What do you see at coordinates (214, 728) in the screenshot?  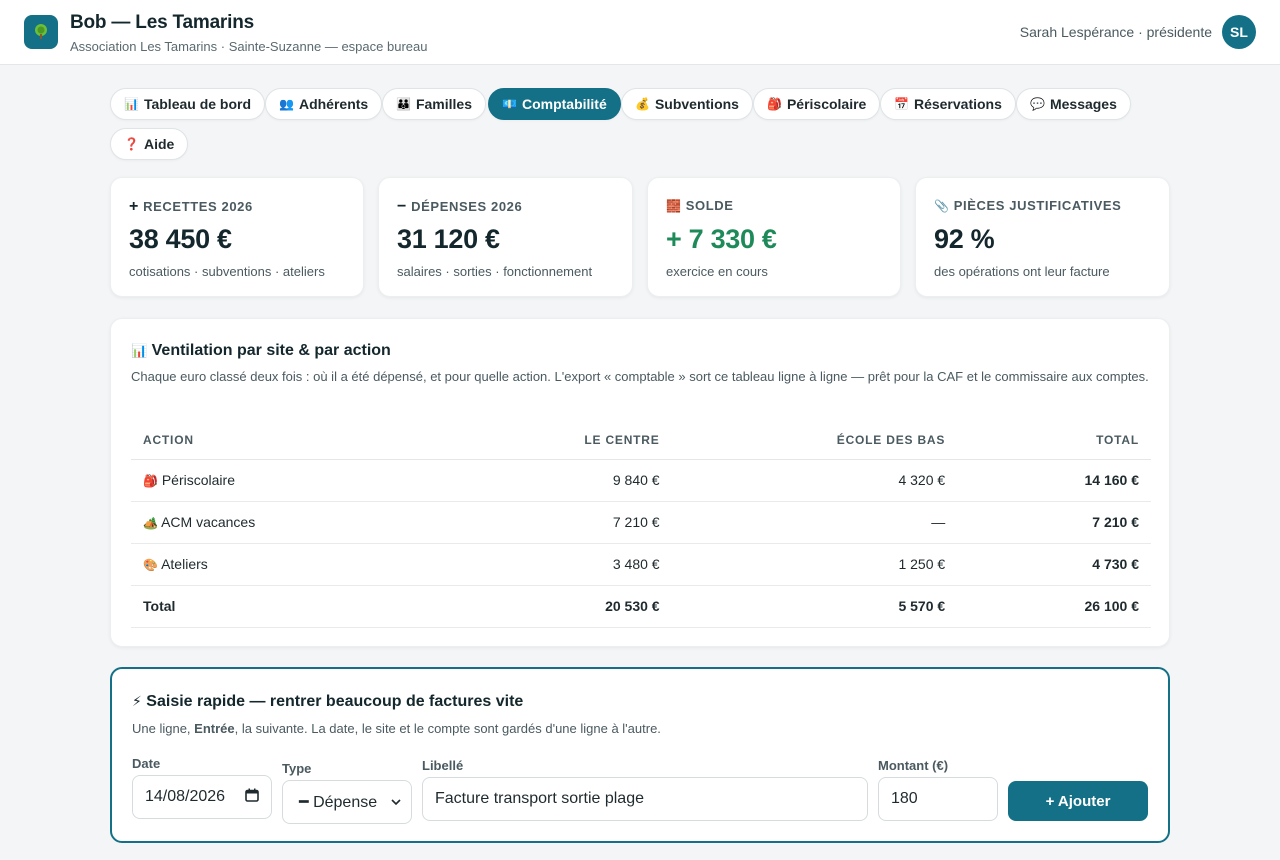 I see `enter-key-hint: Entrée` at bounding box center [214, 728].